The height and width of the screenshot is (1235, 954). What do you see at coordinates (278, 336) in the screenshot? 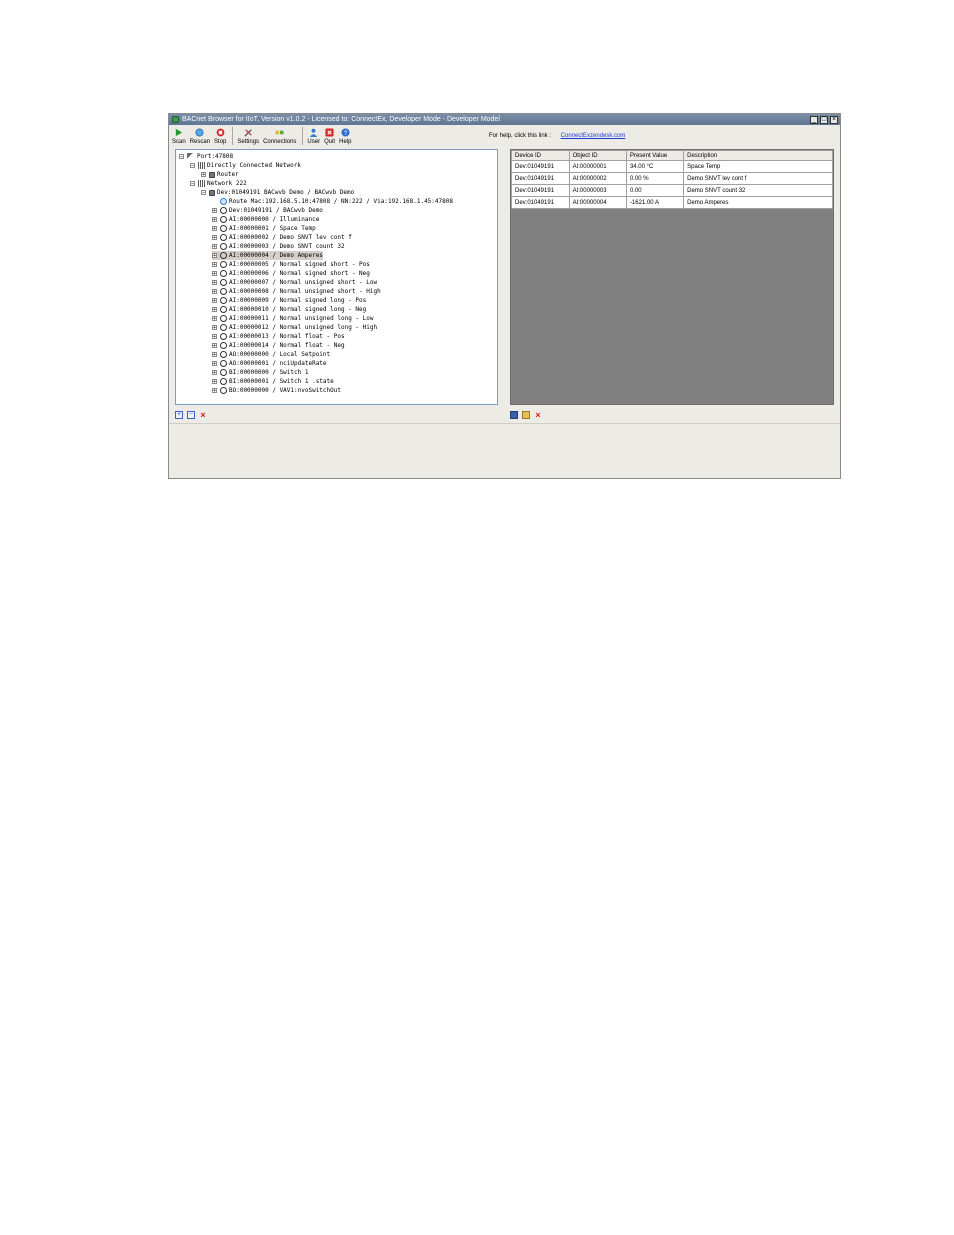
I see `tree-node: + AI:00000013 / Normal float - Pos` at bounding box center [278, 336].